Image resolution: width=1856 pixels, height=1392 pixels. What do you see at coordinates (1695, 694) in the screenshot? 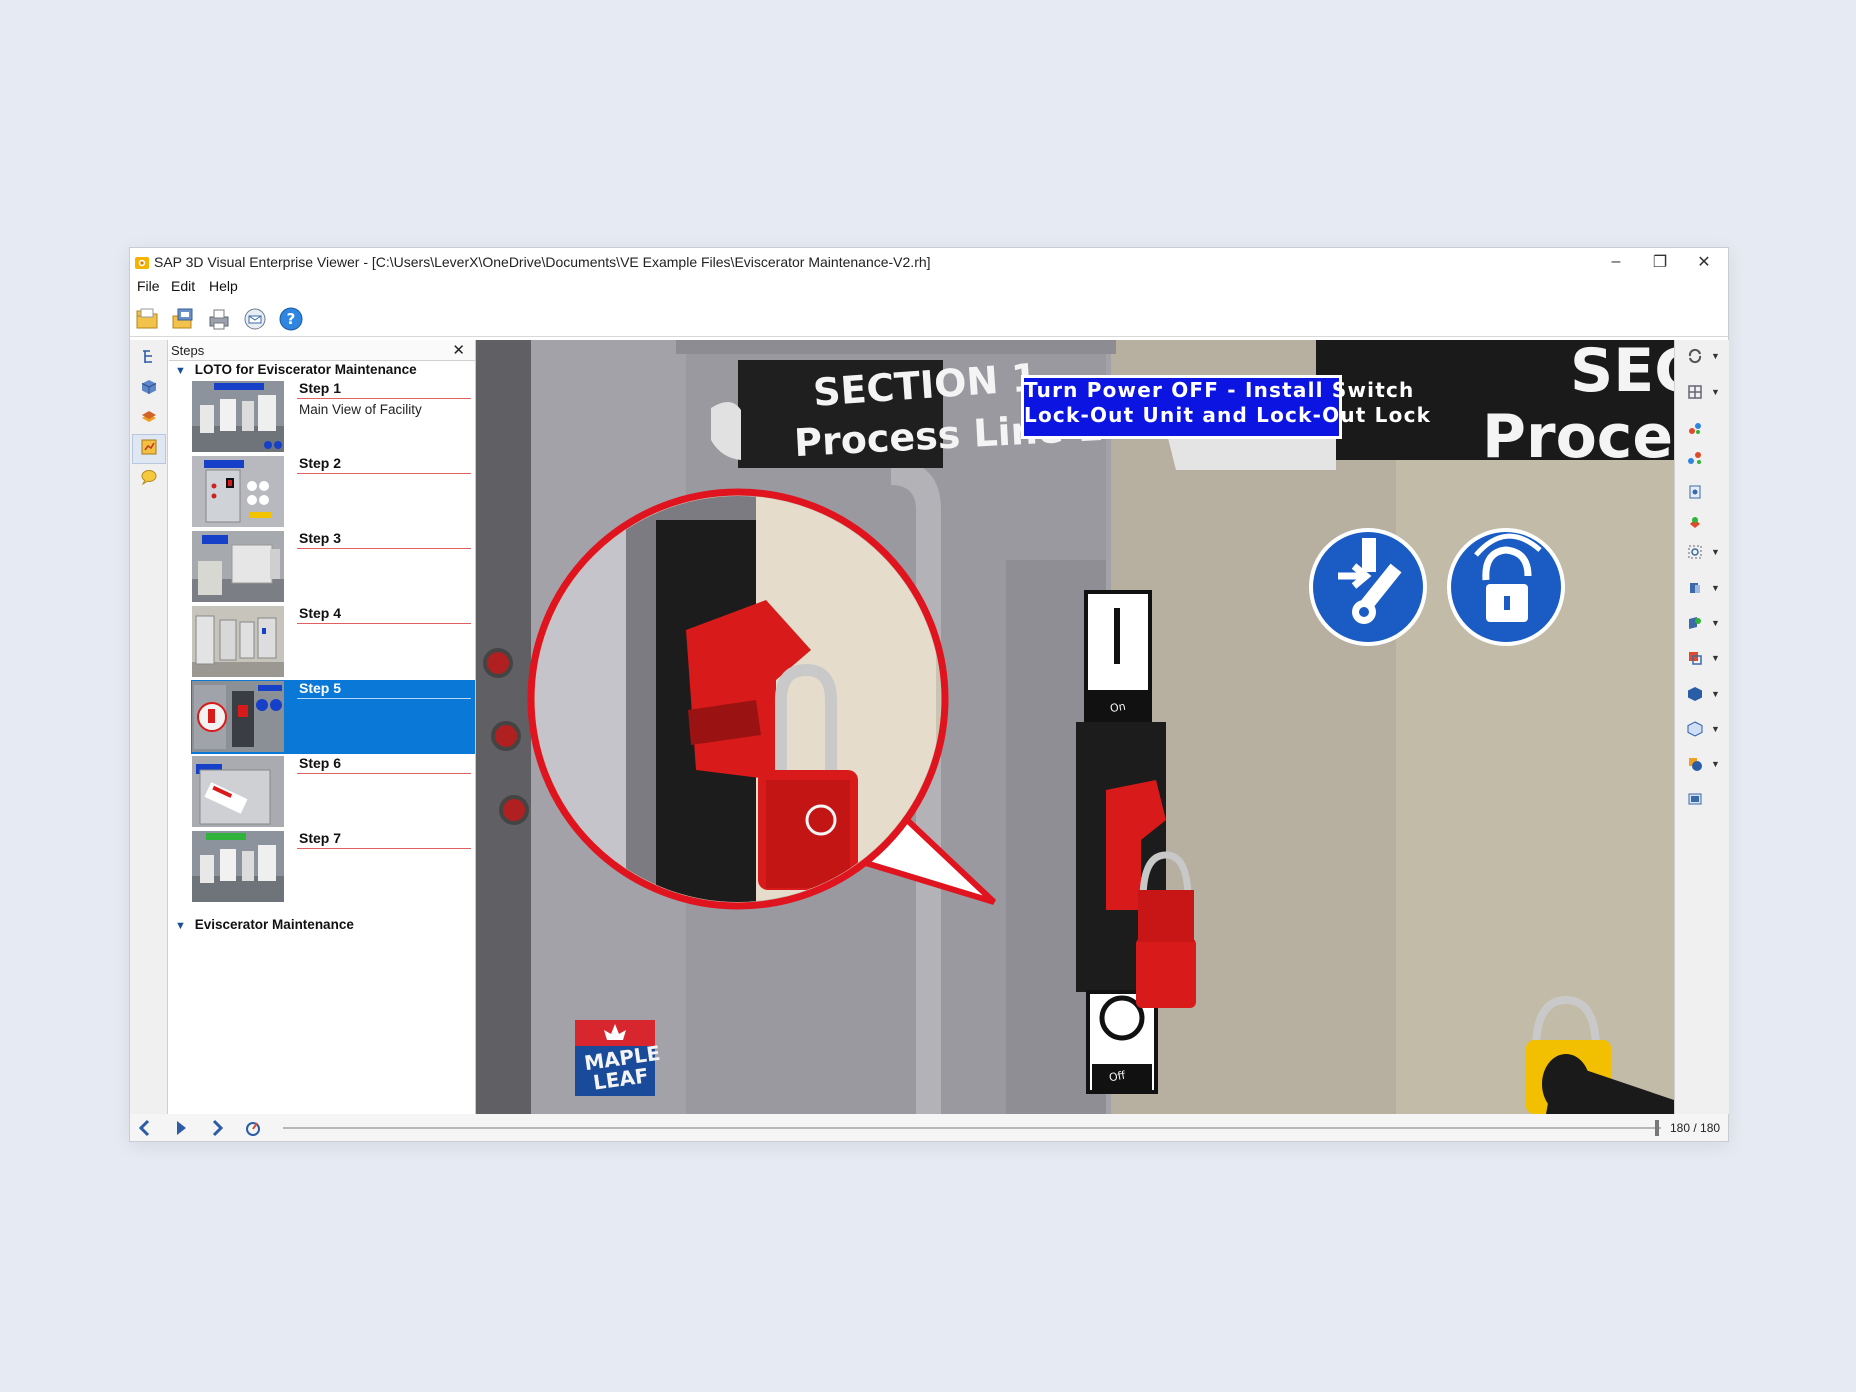
I see `solid-render-icon` at bounding box center [1695, 694].